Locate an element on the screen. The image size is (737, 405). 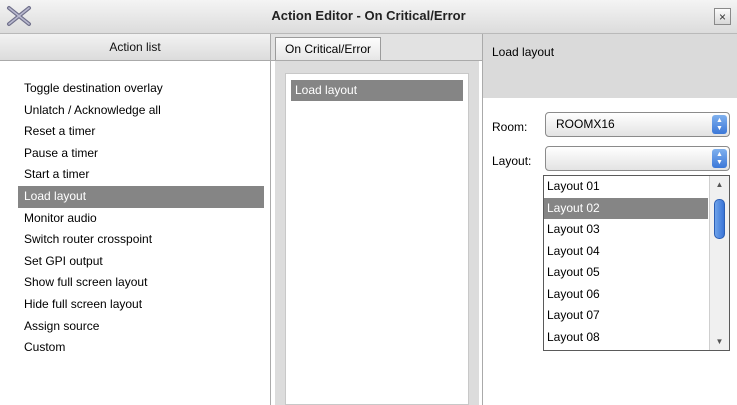
action-list-item: Custom is located at coordinates (135, 348).